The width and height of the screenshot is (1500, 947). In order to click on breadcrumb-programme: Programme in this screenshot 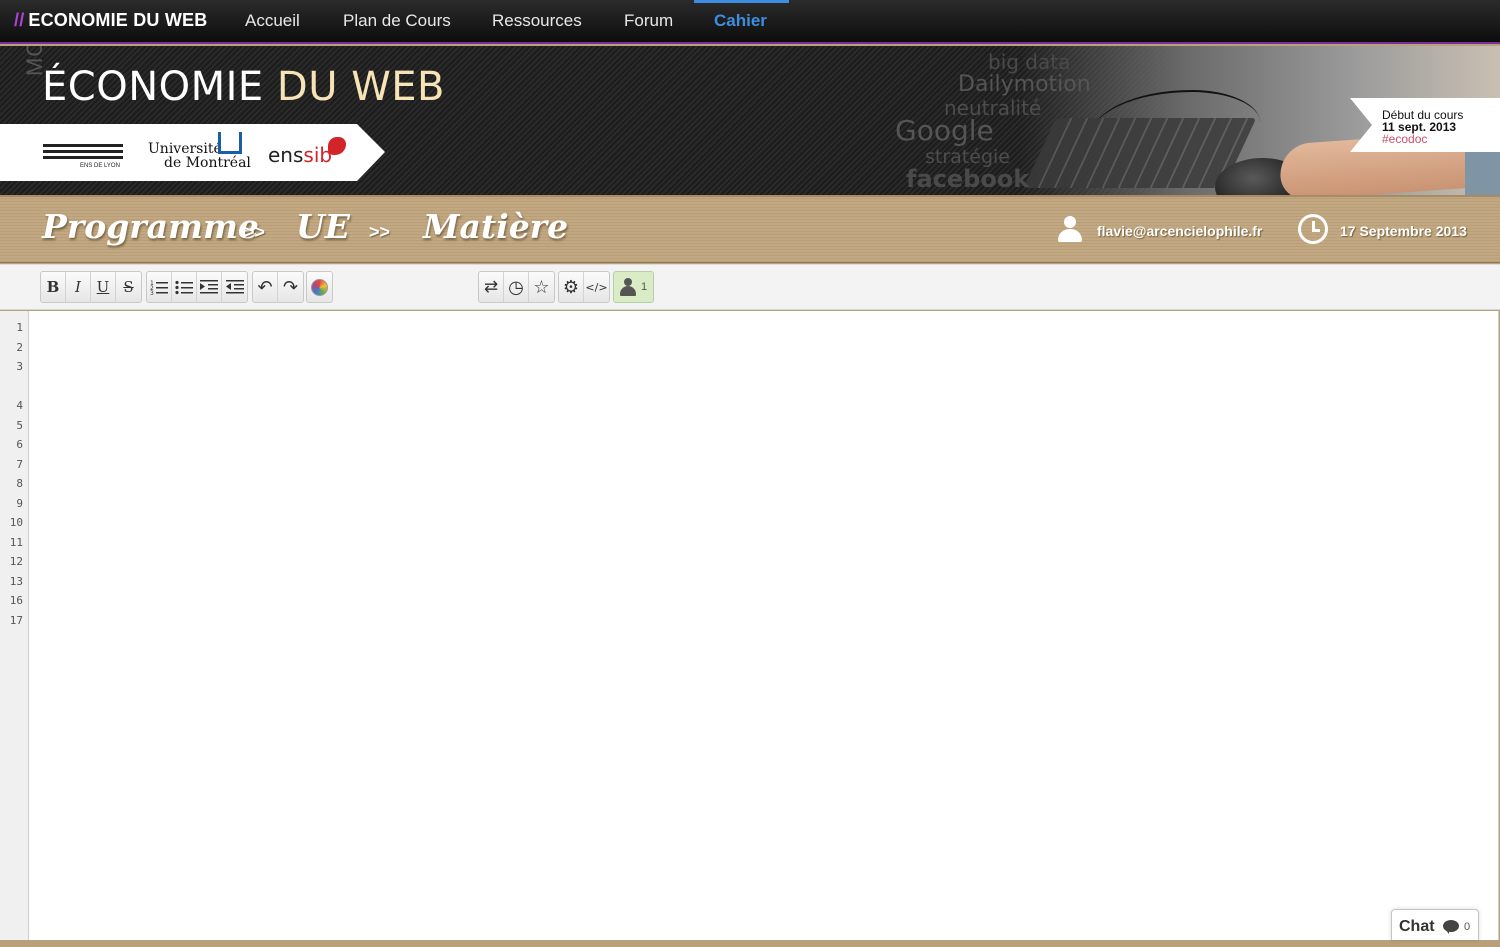, I will do `click(150, 226)`.